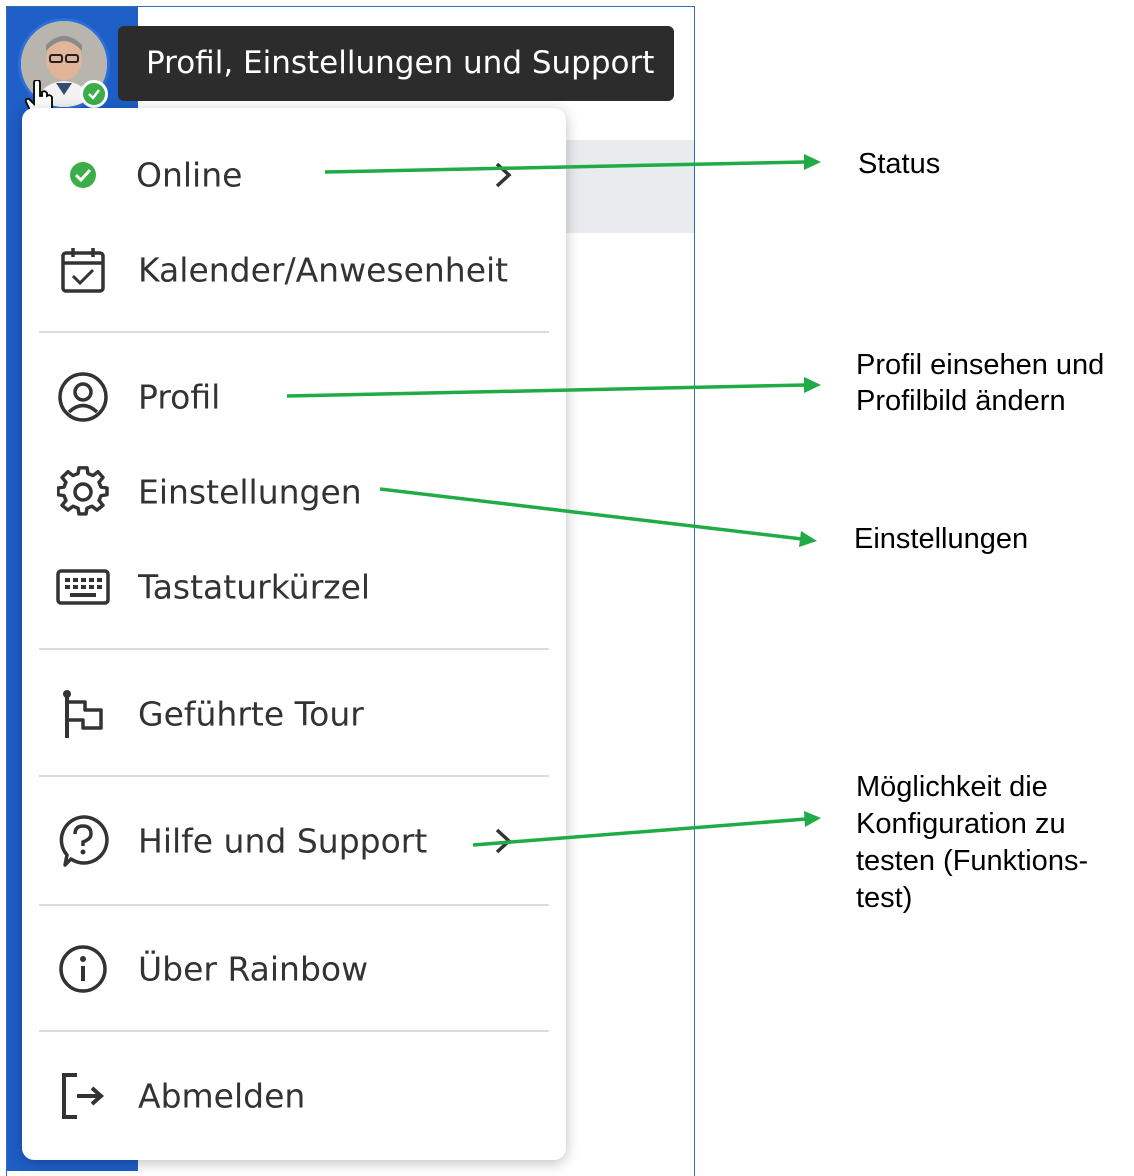  Describe the element at coordinates (294, 397) in the screenshot. I see `menu-item-profile: Profil` at that location.